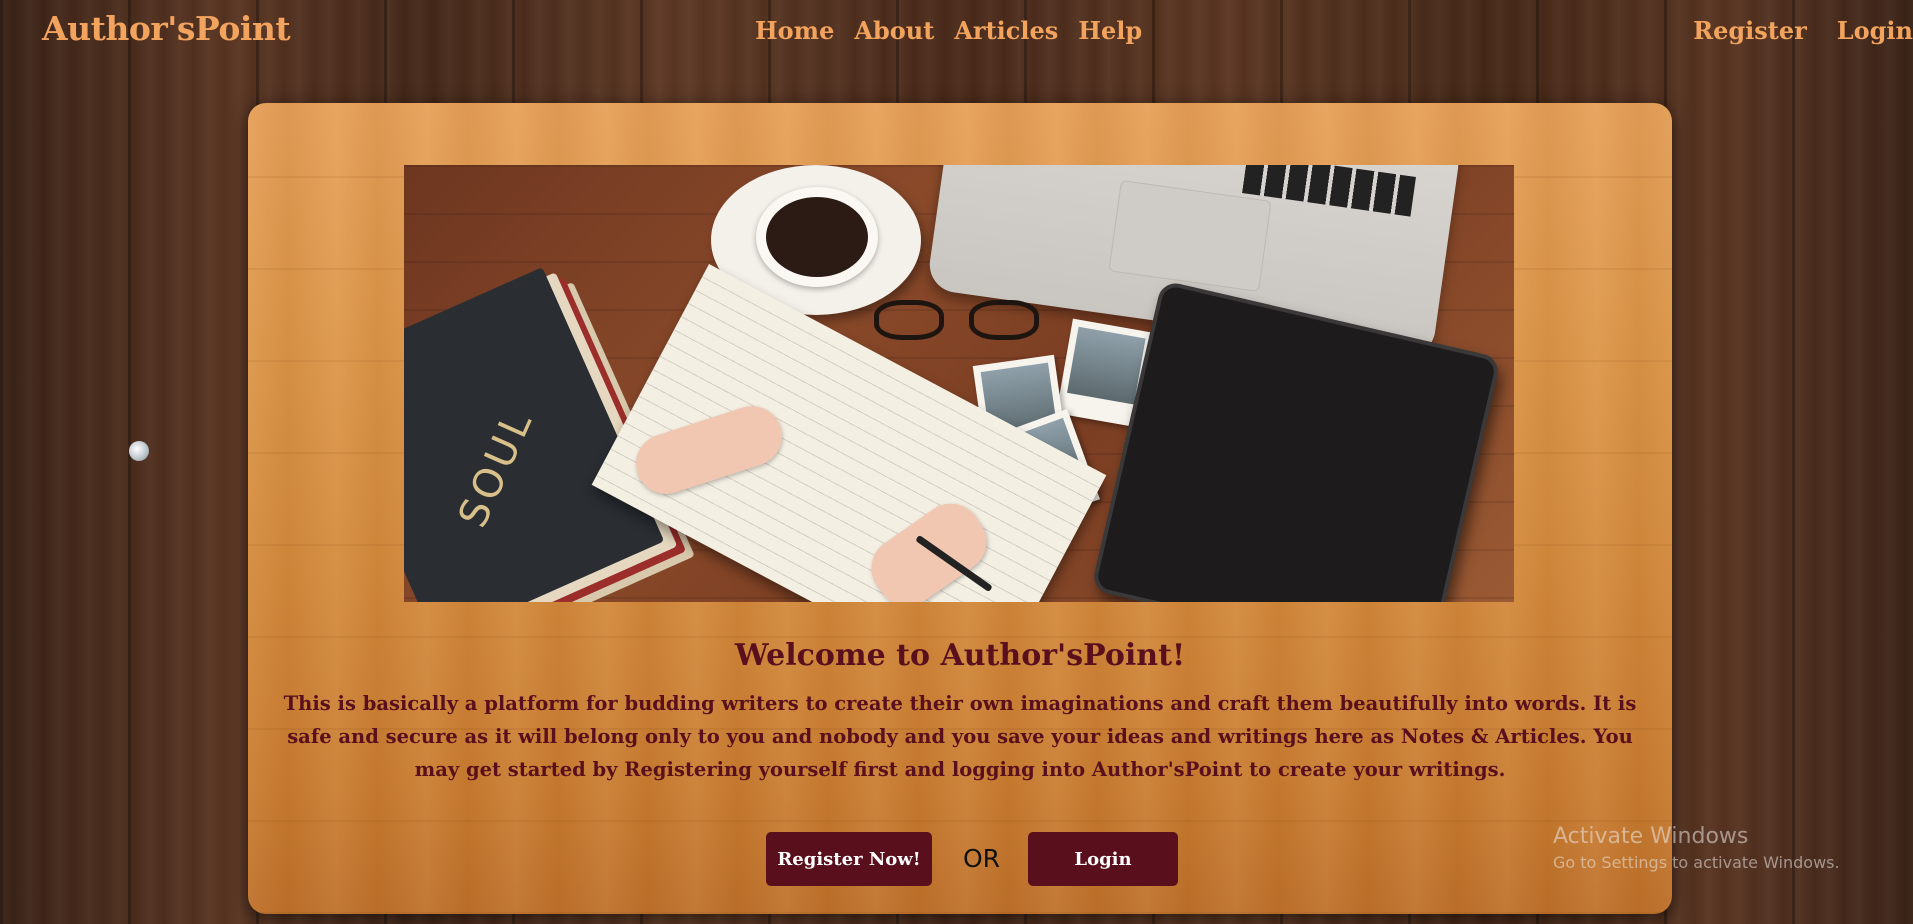  What do you see at coordinates (1750, 30) in the screenshot?
I see `nav-register-link: Register` at bounding box center [1750, 30].